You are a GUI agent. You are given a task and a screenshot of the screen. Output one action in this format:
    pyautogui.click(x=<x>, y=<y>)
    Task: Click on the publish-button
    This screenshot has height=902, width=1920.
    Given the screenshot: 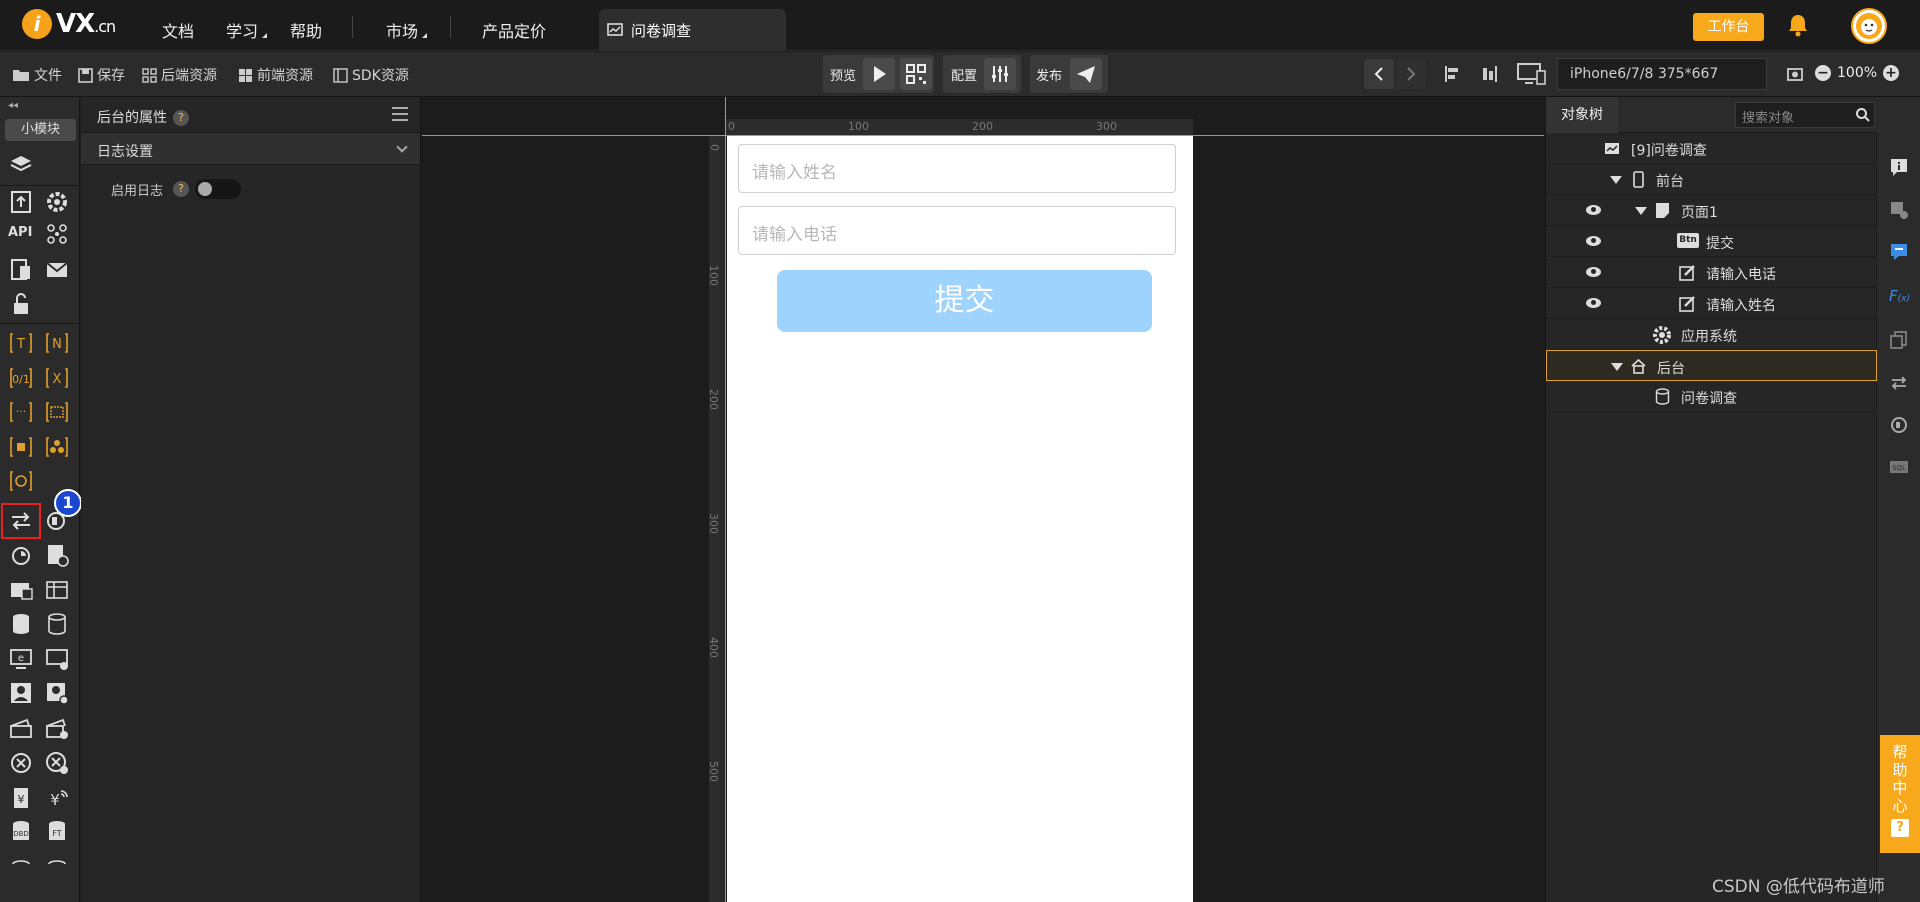 What is the action you would take?
    pyautogui.click(x=1086, y=74)
    